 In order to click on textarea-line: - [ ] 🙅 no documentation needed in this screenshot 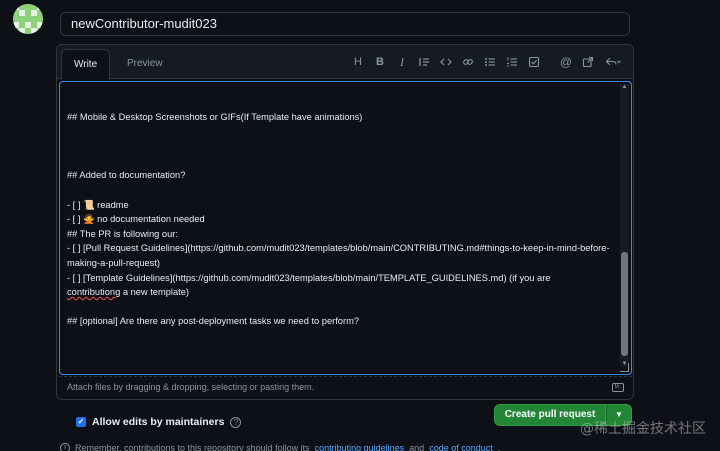, I will do `click(136, 219)`.